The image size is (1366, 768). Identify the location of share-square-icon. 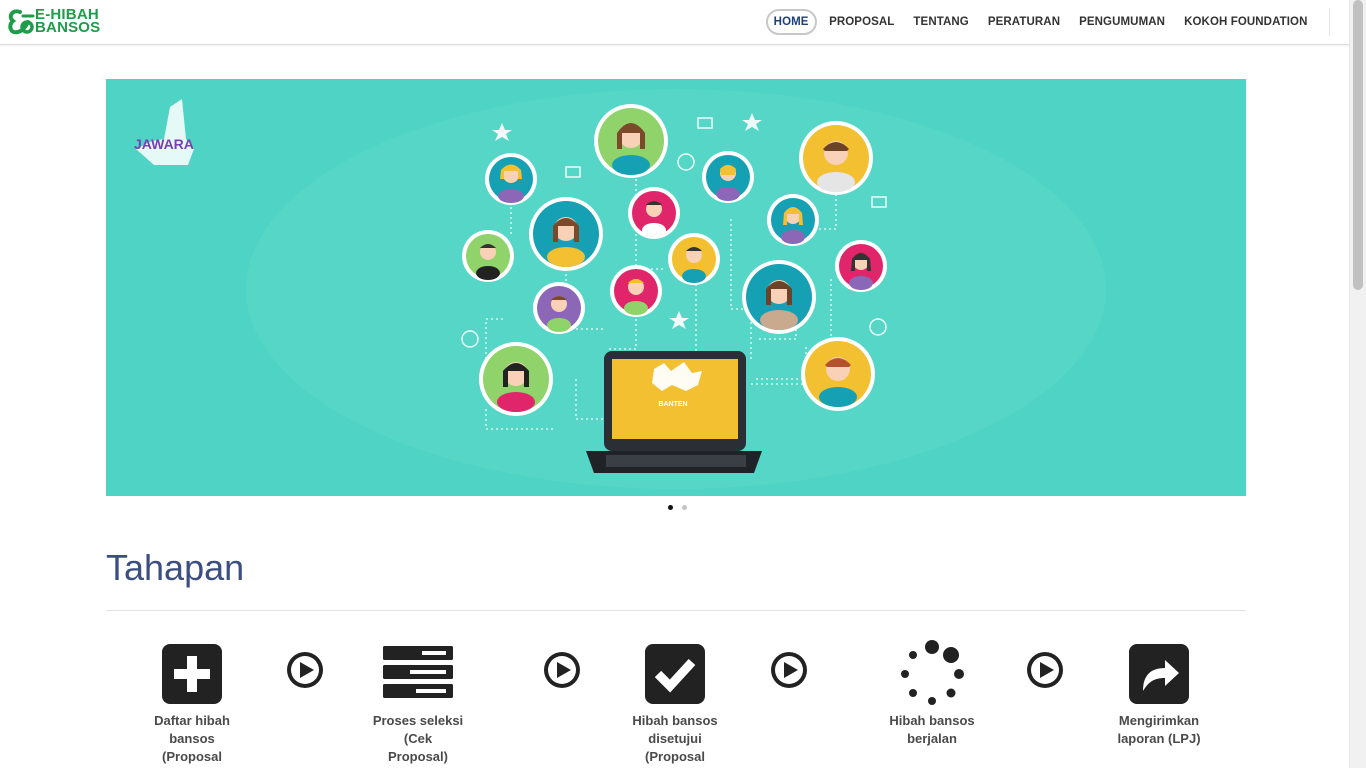
(1159, 674).